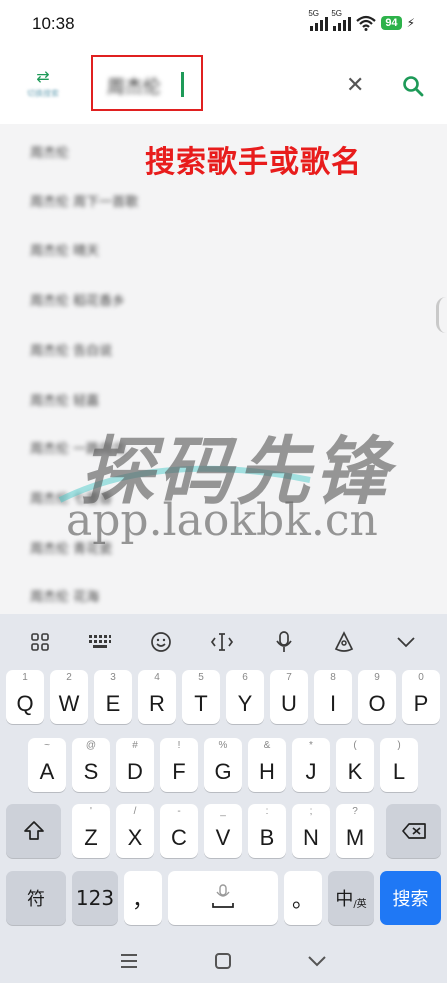  What do you see at coordinates (69, 697) in the screenshot?
I see `key-w: 2W` at bounding box center [69, 697].